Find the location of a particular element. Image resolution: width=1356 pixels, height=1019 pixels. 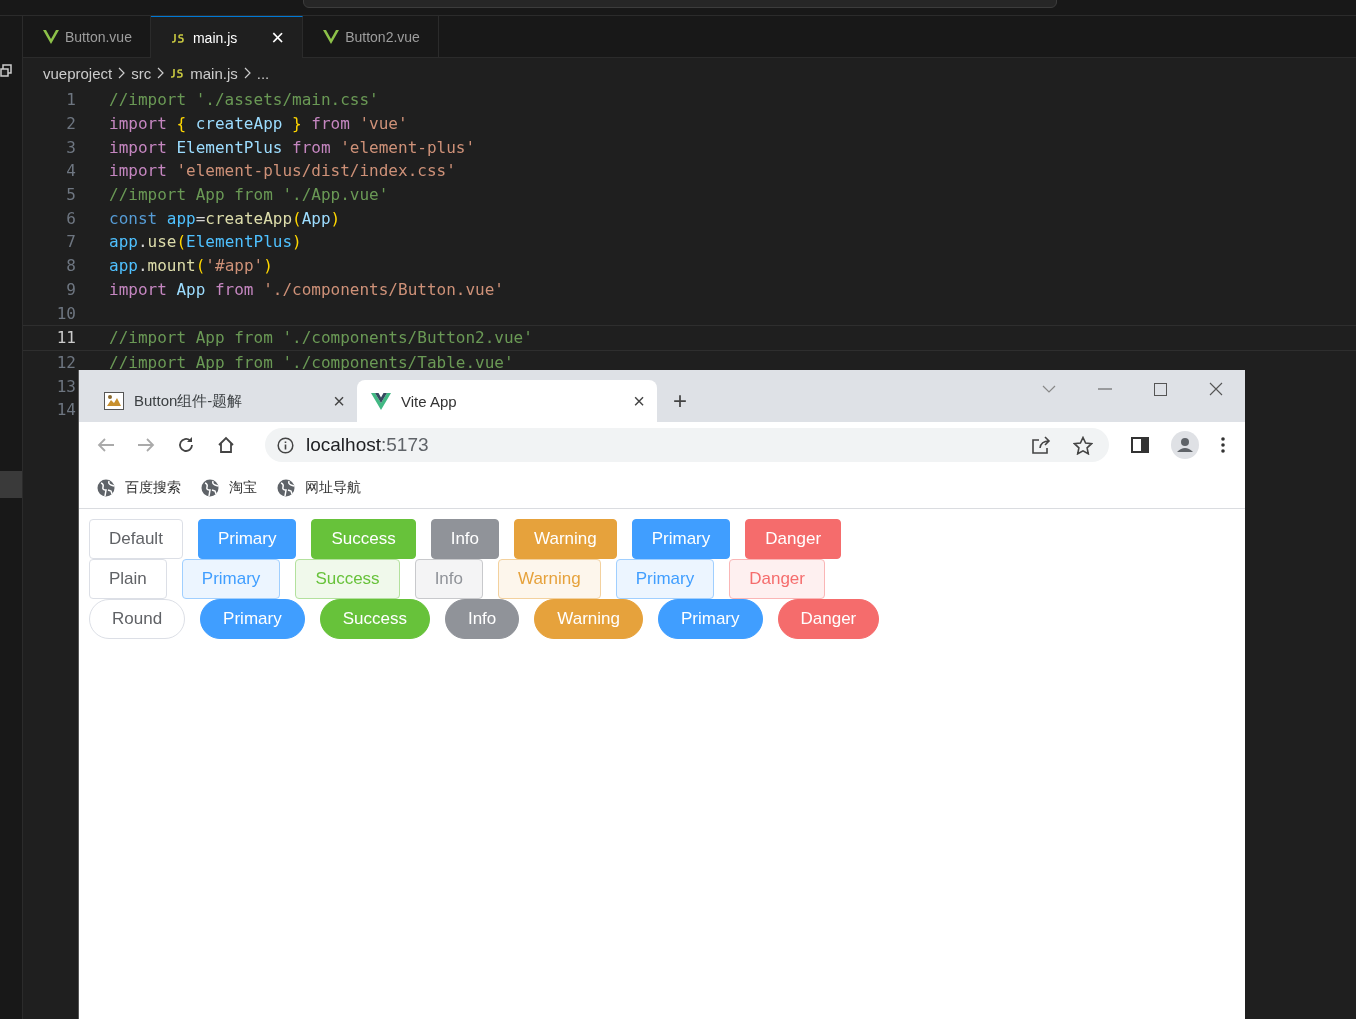

line-number: 13 is located at coordinates (66, 386).